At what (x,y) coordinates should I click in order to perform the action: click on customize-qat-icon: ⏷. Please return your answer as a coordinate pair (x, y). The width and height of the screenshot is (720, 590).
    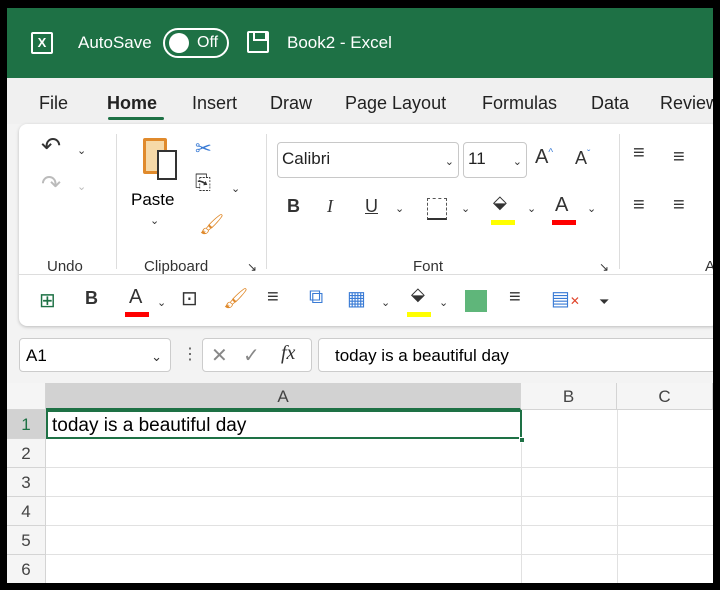
    Looking at the image, I should click on (604, 302).